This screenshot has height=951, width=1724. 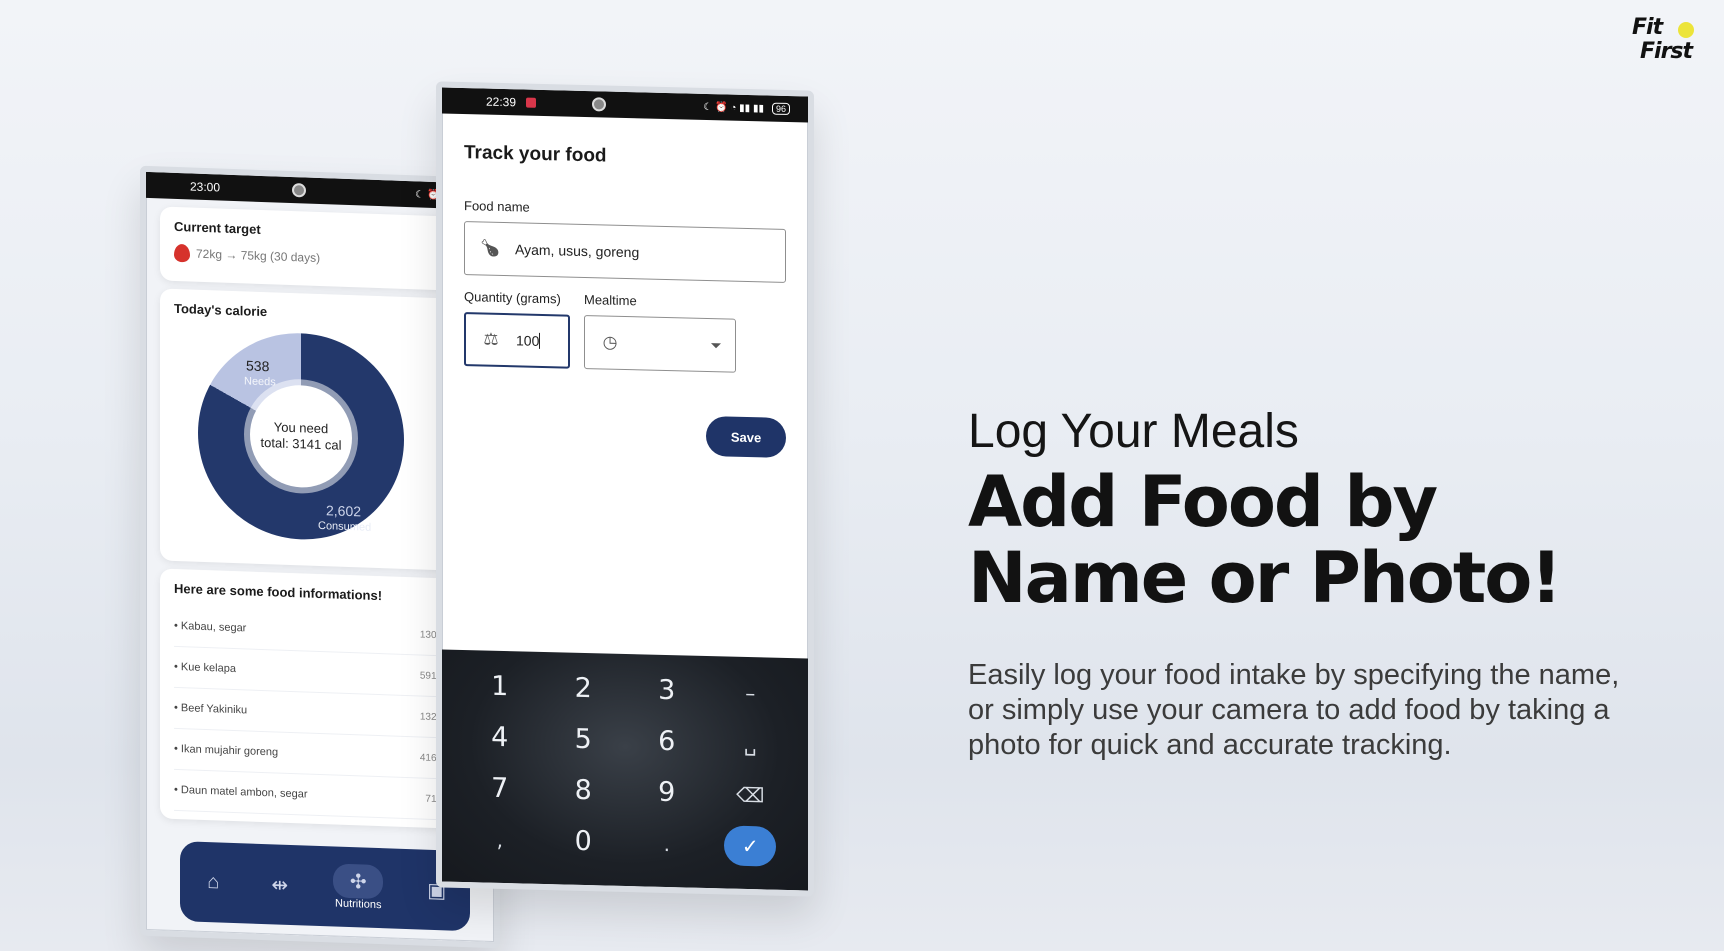 What do you see at coordinates (1666, 51) in the screenshot?
I see `logo-line2: First` at bounding box center [1666, 51].